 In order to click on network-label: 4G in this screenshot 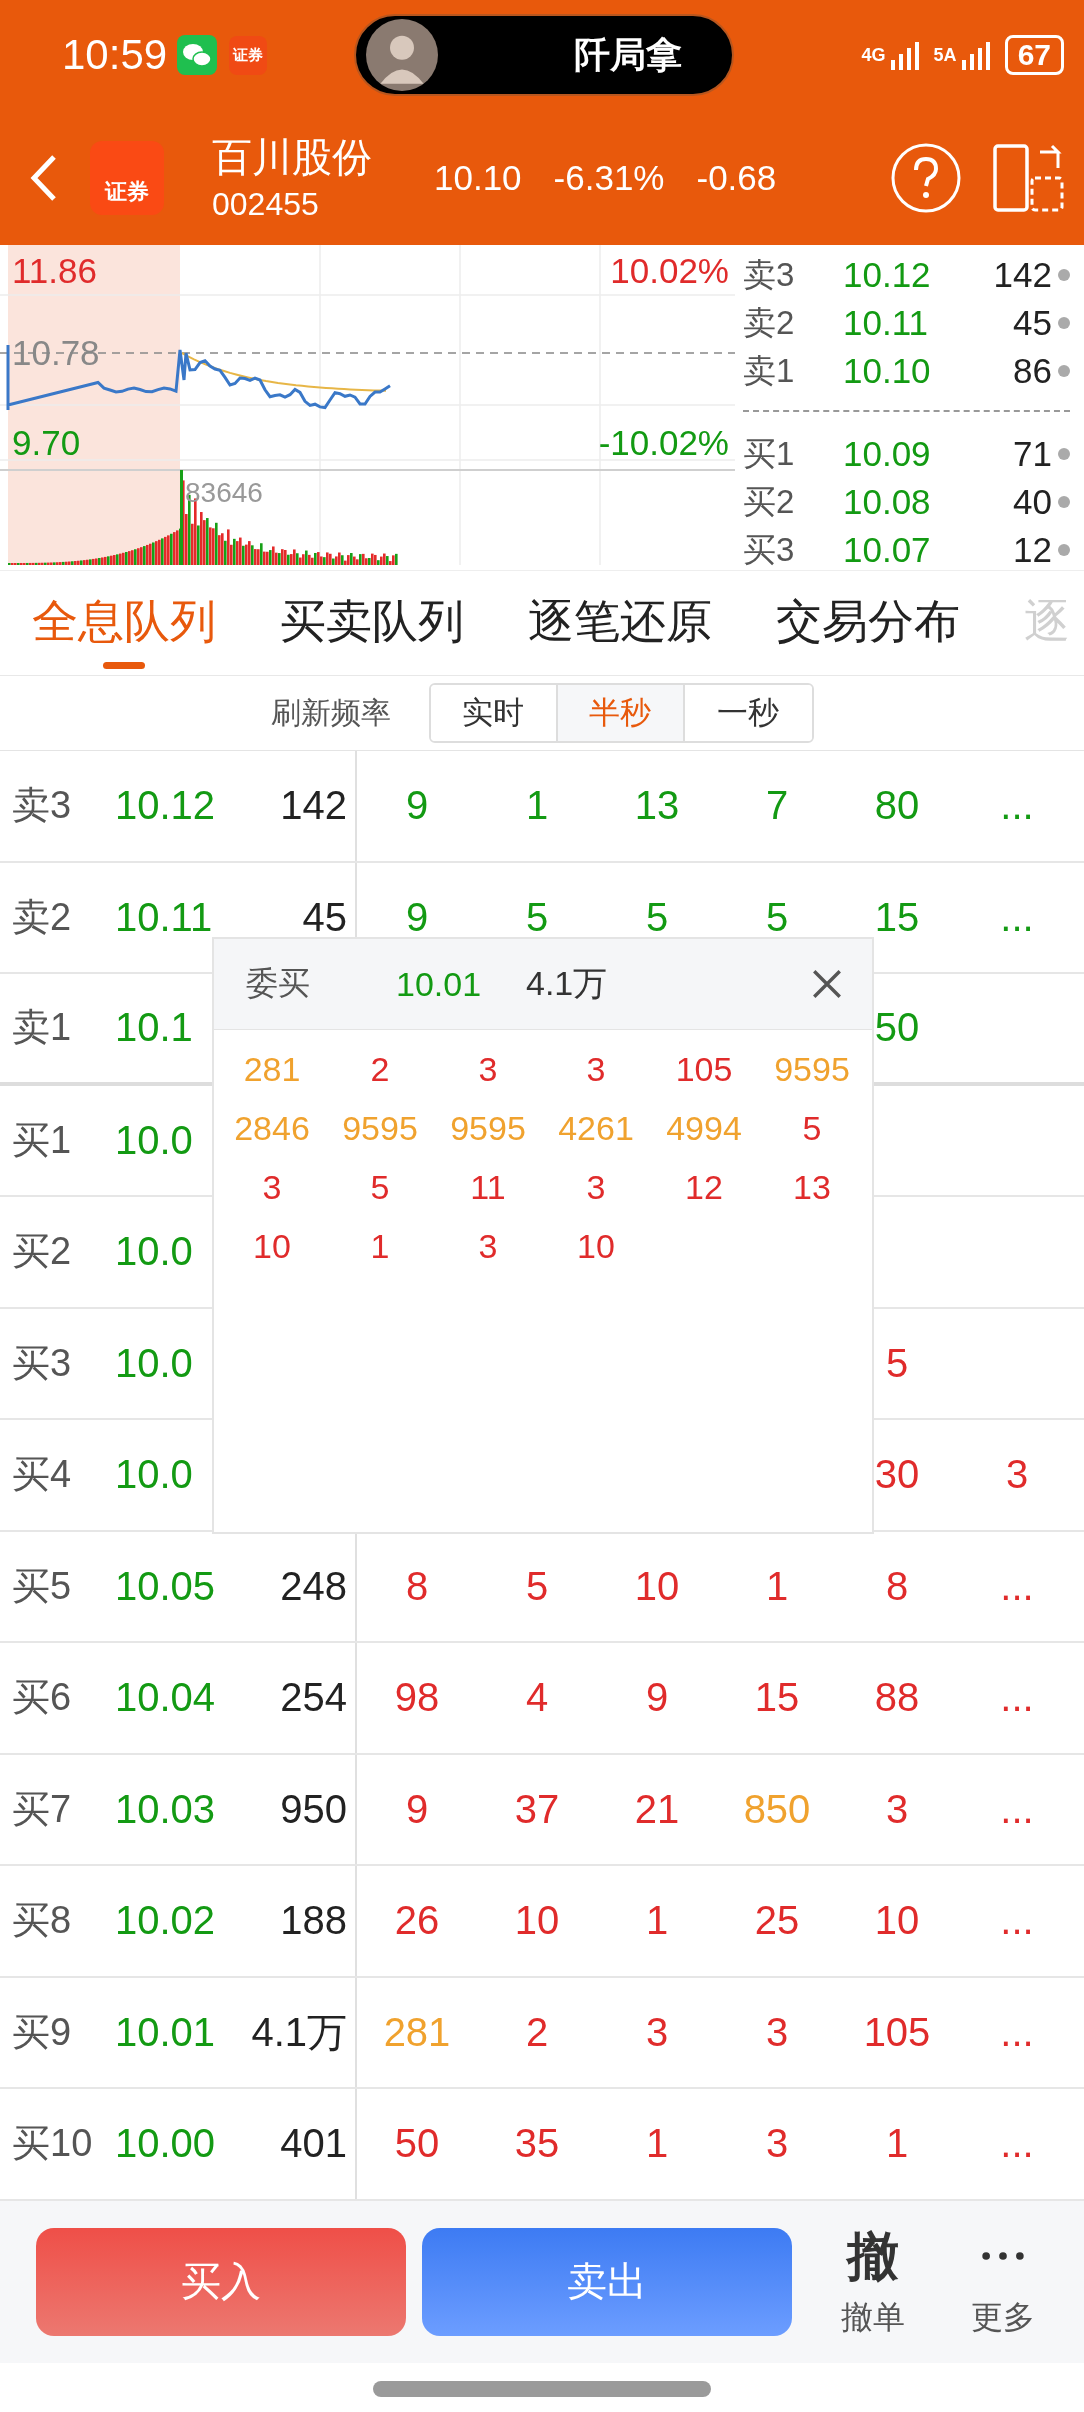, I will do `click(873, 55)`.